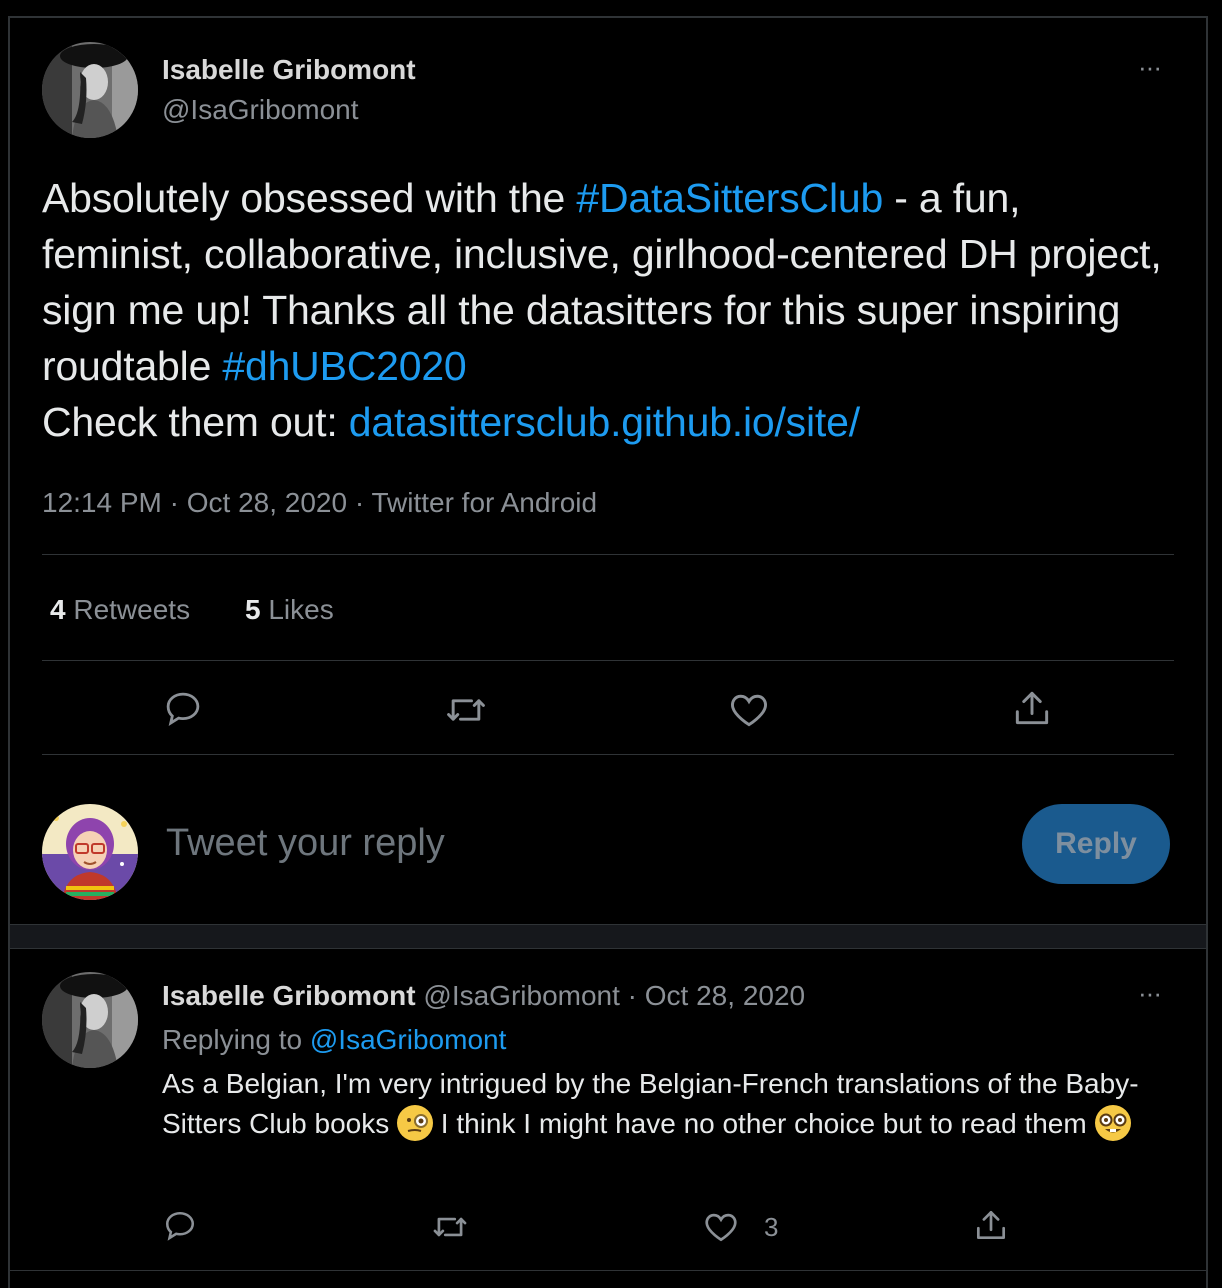  What do you see at coordinates (716, 995) in the screenshot?
I see `reply-date: · Oct 28, 2020` at bounding box center [716, 995].